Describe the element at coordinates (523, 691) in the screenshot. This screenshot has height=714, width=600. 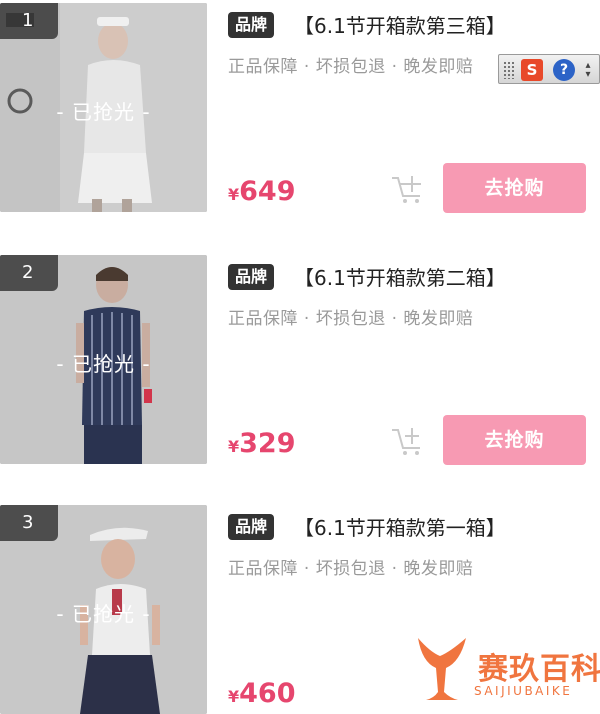
I see `watermark-subtitle: SAIJIUBAIKE` at that location.